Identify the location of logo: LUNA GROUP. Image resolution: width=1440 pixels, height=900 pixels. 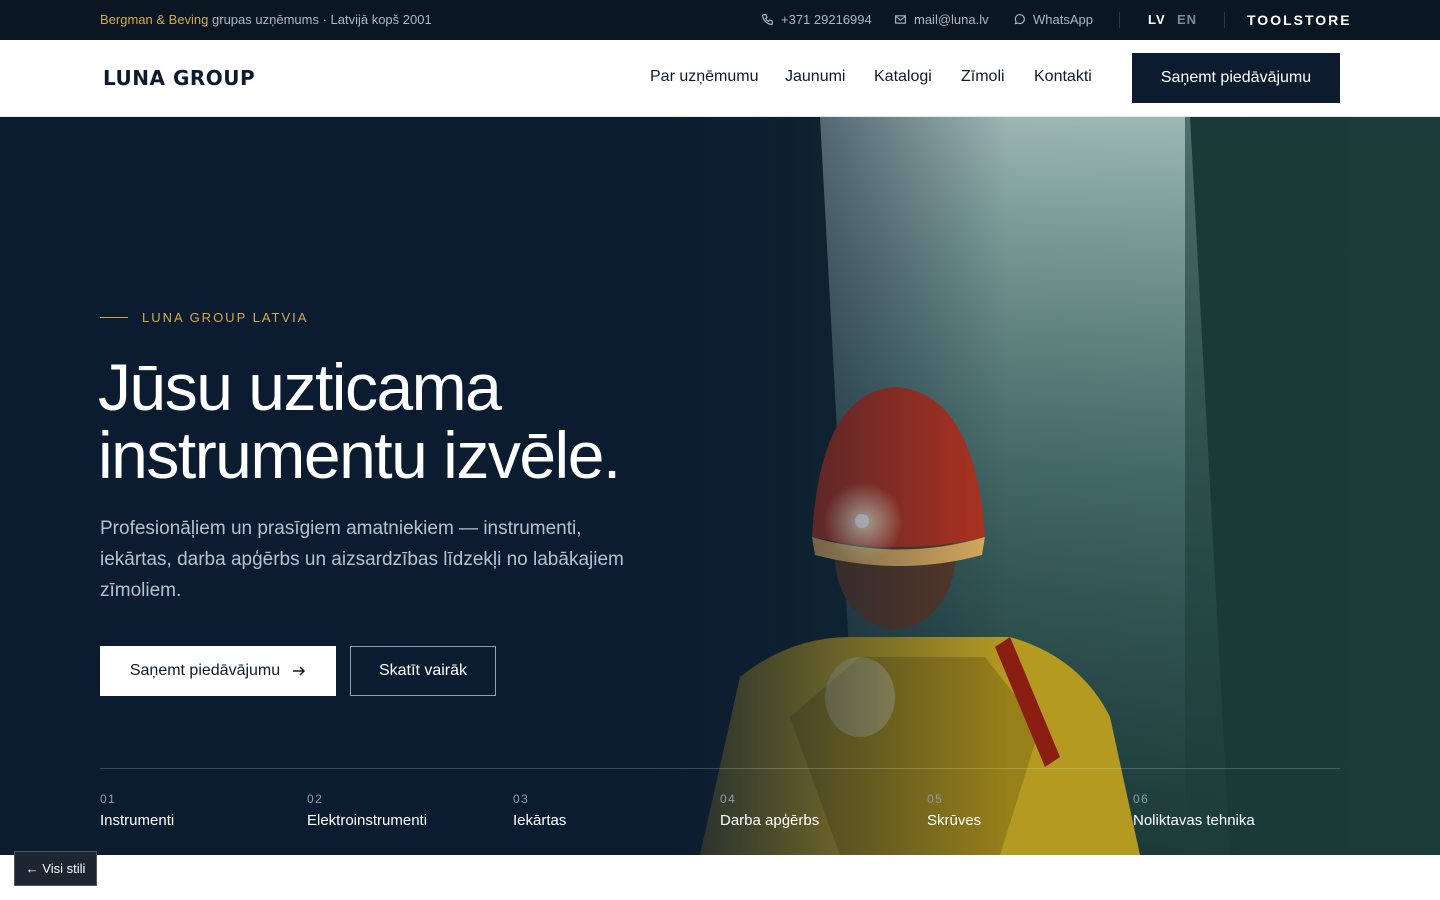
(179, 78).